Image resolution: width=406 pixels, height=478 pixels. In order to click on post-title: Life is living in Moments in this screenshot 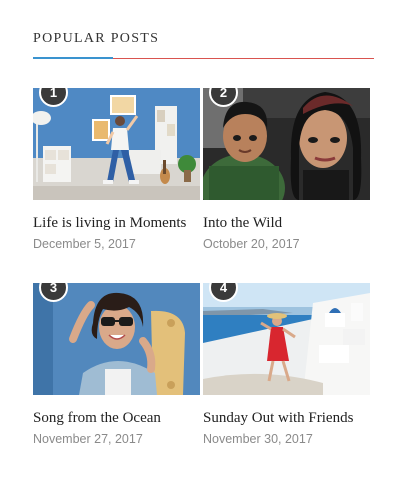, I will do `click(116, 223)`.